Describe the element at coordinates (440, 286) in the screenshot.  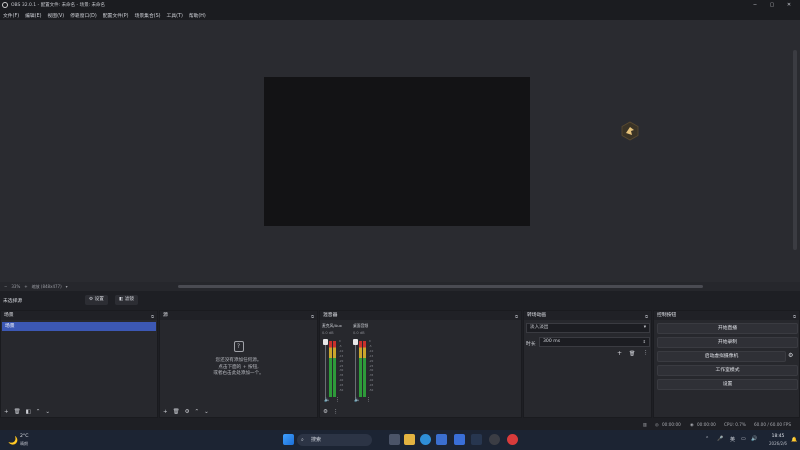
I see `preview-horizontal-scrollbar` at that location.